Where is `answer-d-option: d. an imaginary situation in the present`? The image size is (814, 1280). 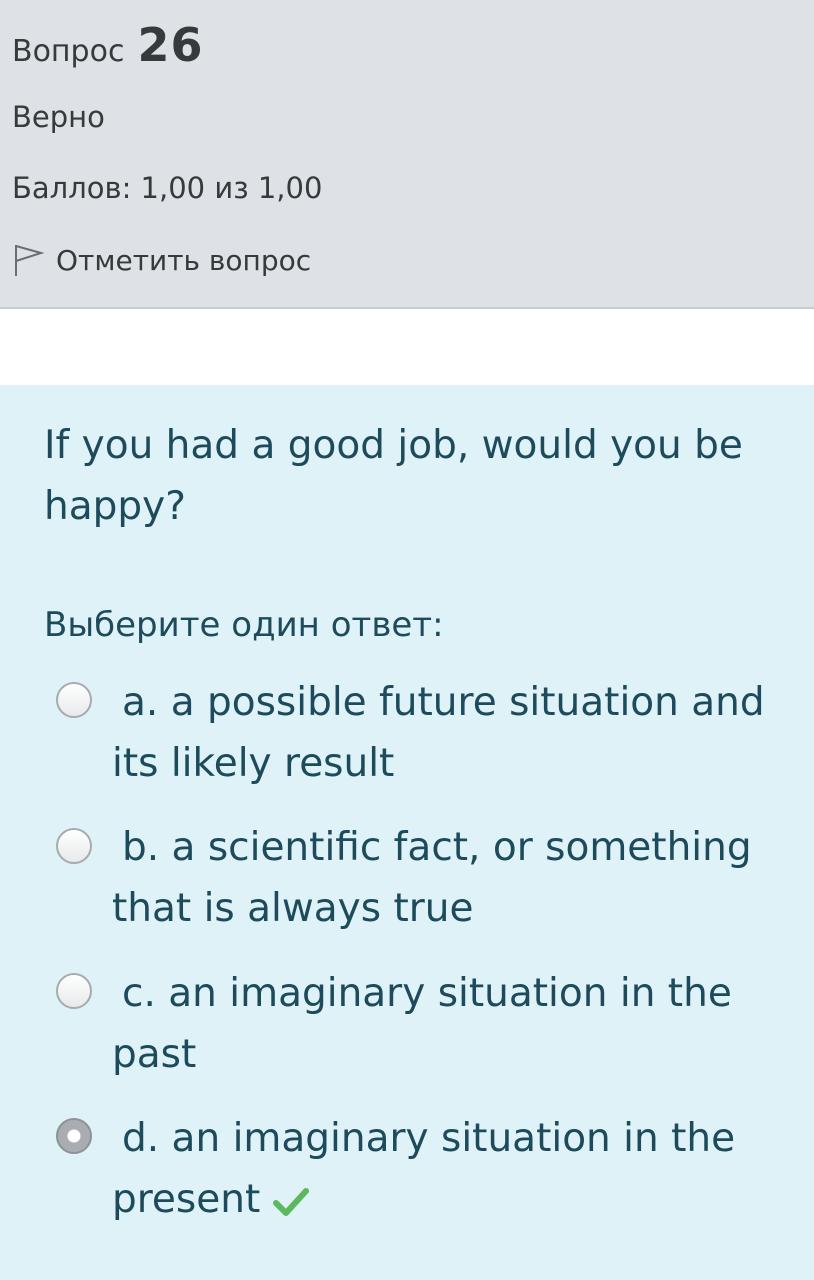
answer-d-option: d. an imaginary situation in the present is located at coordinates (452, 1169).